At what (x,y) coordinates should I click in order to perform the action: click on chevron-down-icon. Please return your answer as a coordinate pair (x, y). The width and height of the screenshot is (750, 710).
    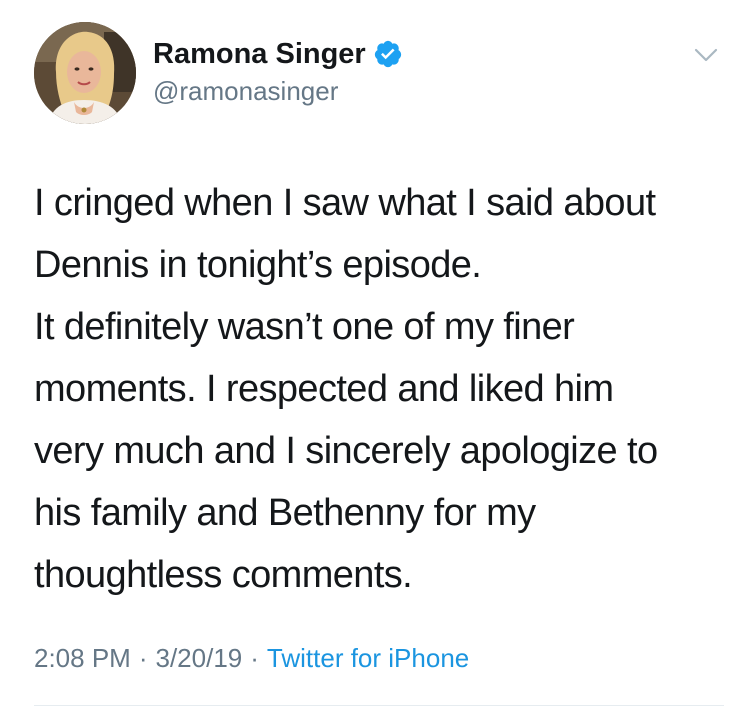
    Looking at the image, I should click on (706, 55).